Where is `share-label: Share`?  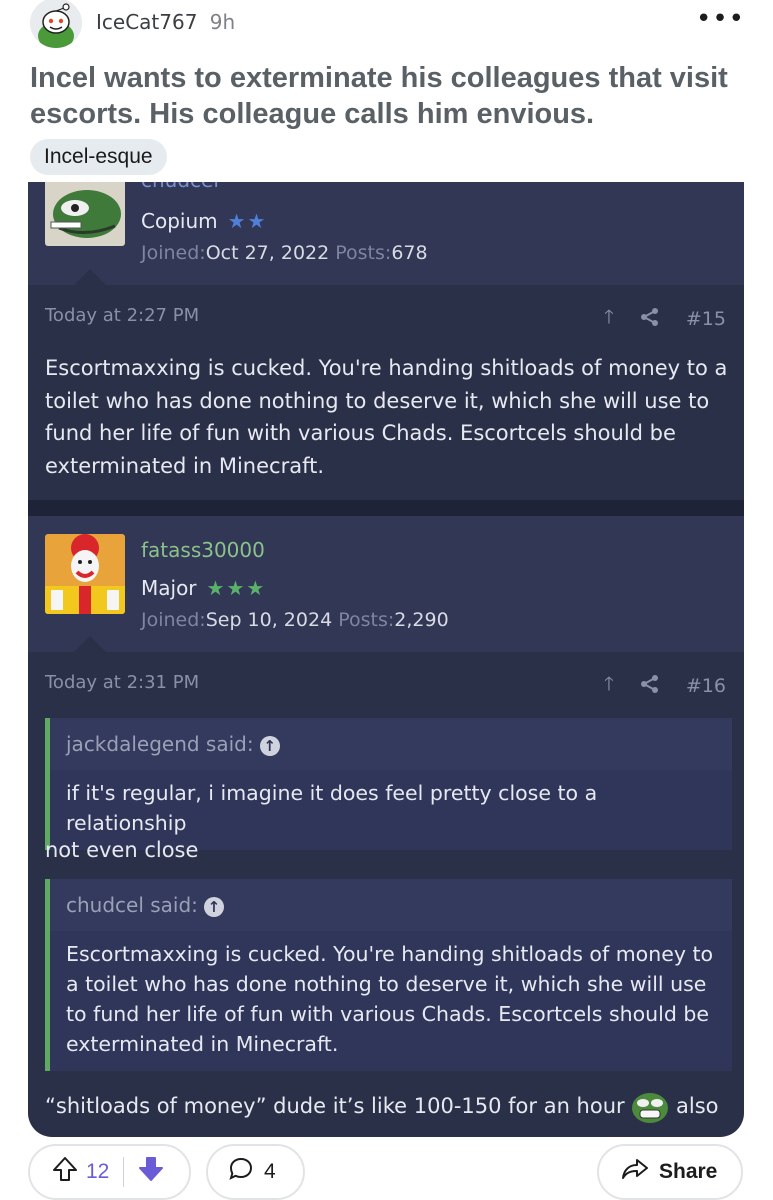
share-label: Share is located at coordinates (688, 1171).